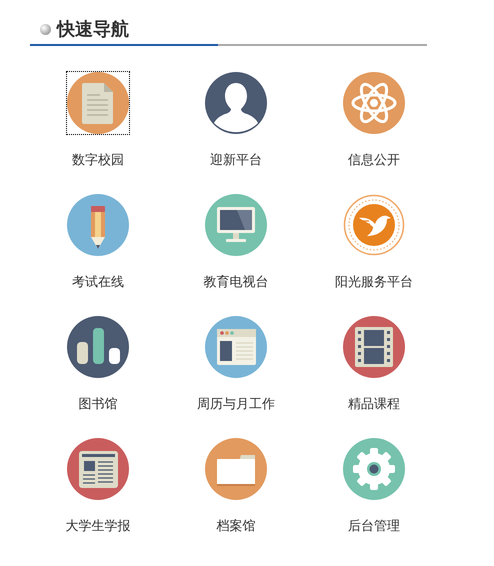 This screenshot has height=566, width=494. Describe the element at coordinates (236, 377) in the screenshot. I see `nav-link: 周历与月工作` at that location.